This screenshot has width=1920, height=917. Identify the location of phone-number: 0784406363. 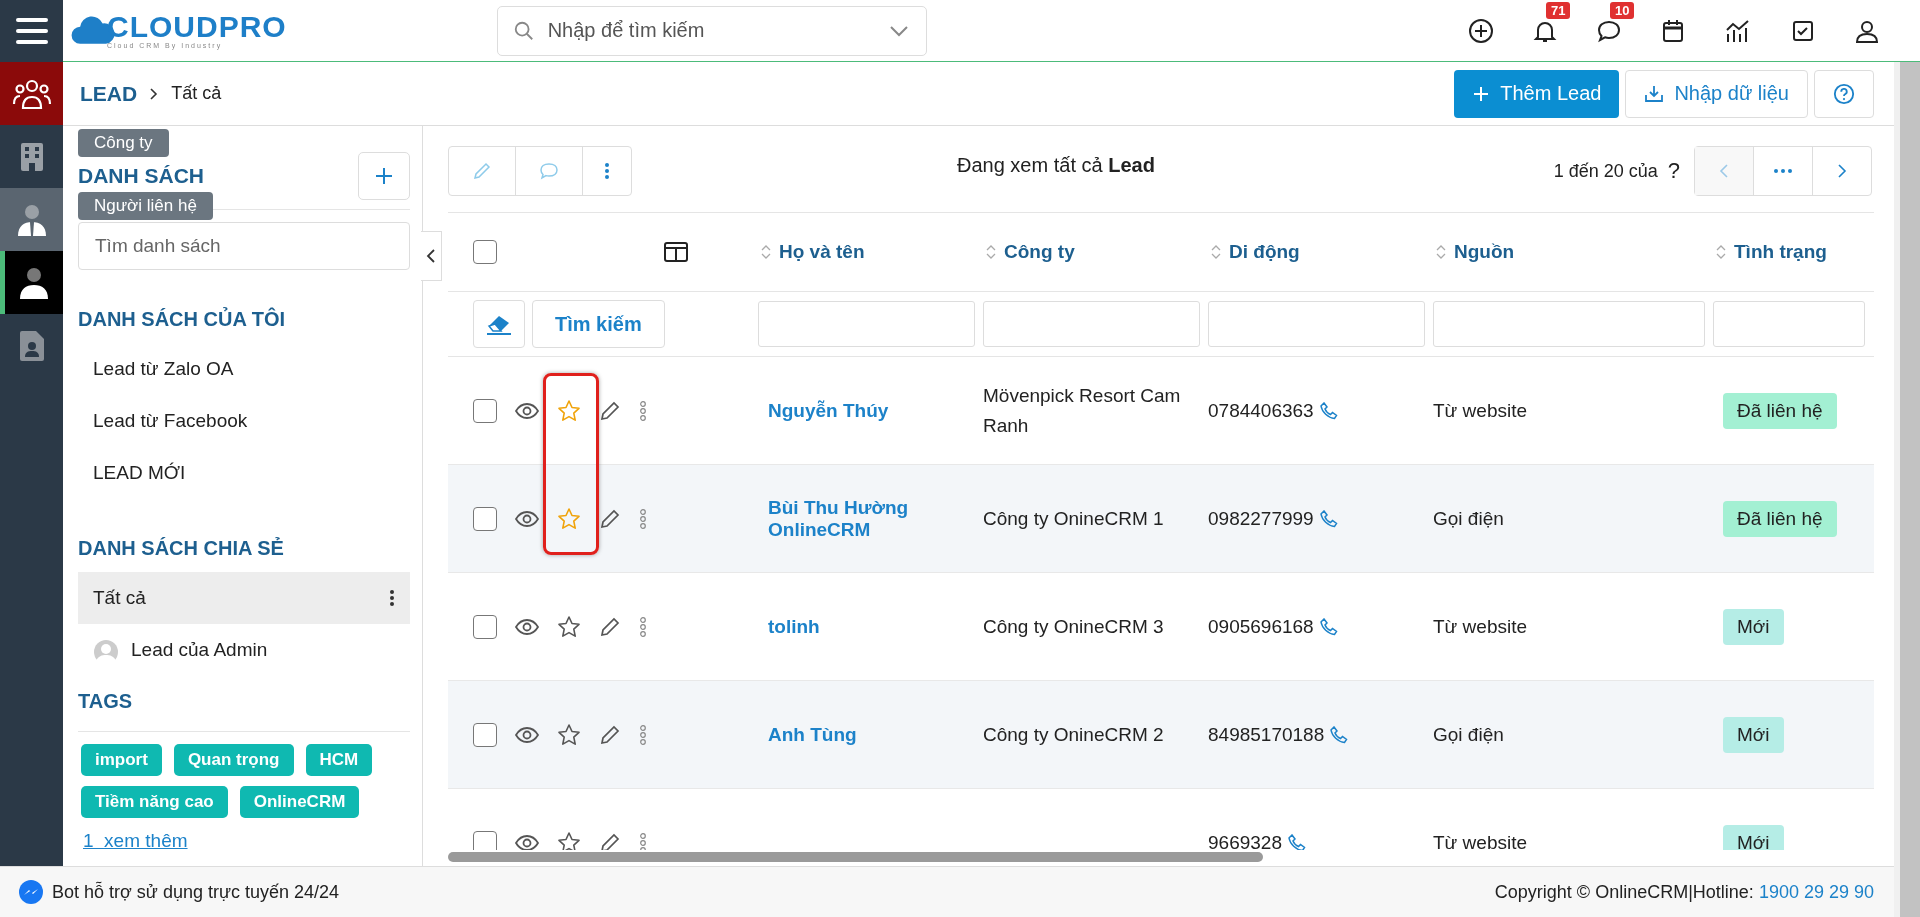
(1261, 410).